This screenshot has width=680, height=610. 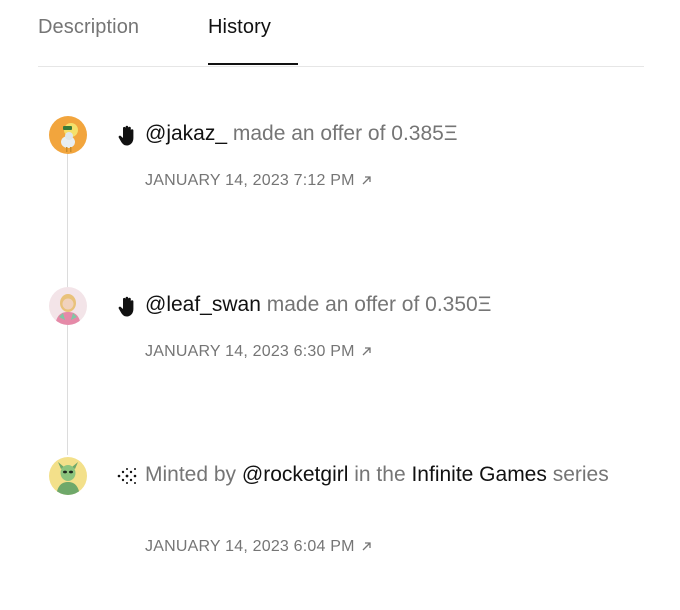 What do you see at coordinates (186, 133) in the screenshot?
I see `user-link: @jakaz_` at bounding box center [186, 133].